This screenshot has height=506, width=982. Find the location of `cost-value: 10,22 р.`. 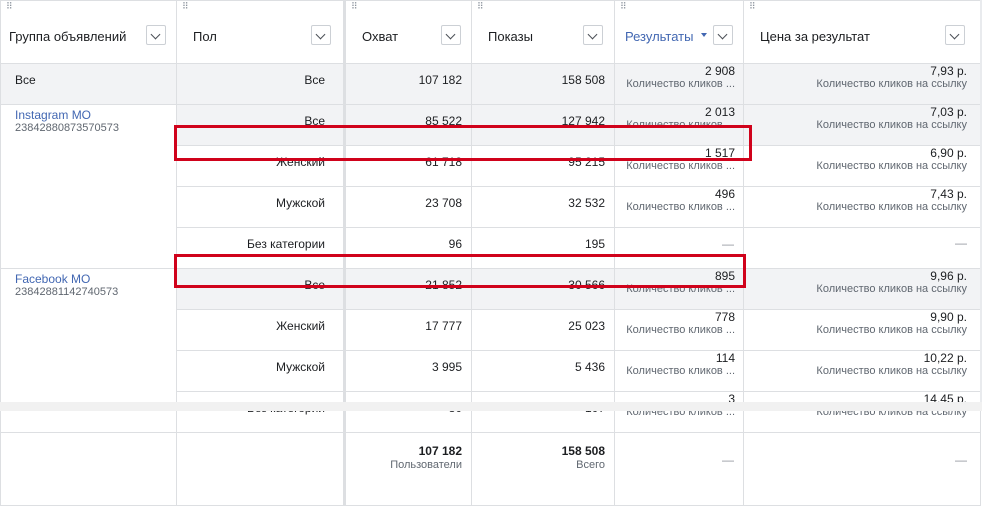

cost-value: 10,22 р. is located at coordinates (945, 358).